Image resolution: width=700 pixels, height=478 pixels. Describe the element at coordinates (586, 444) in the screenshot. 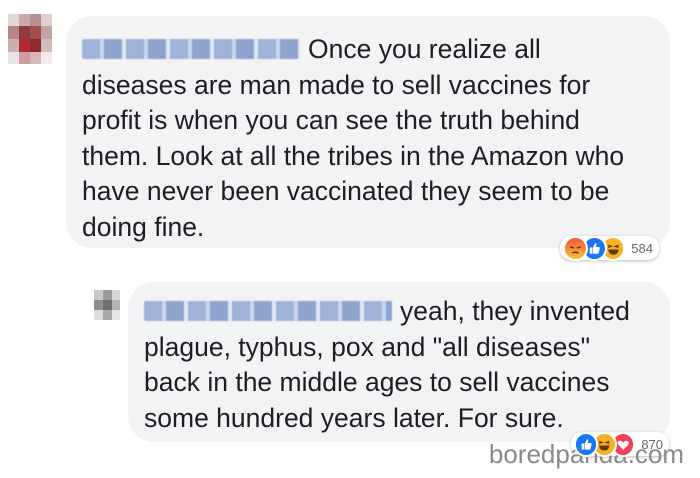

I see `like-icon` at that location.